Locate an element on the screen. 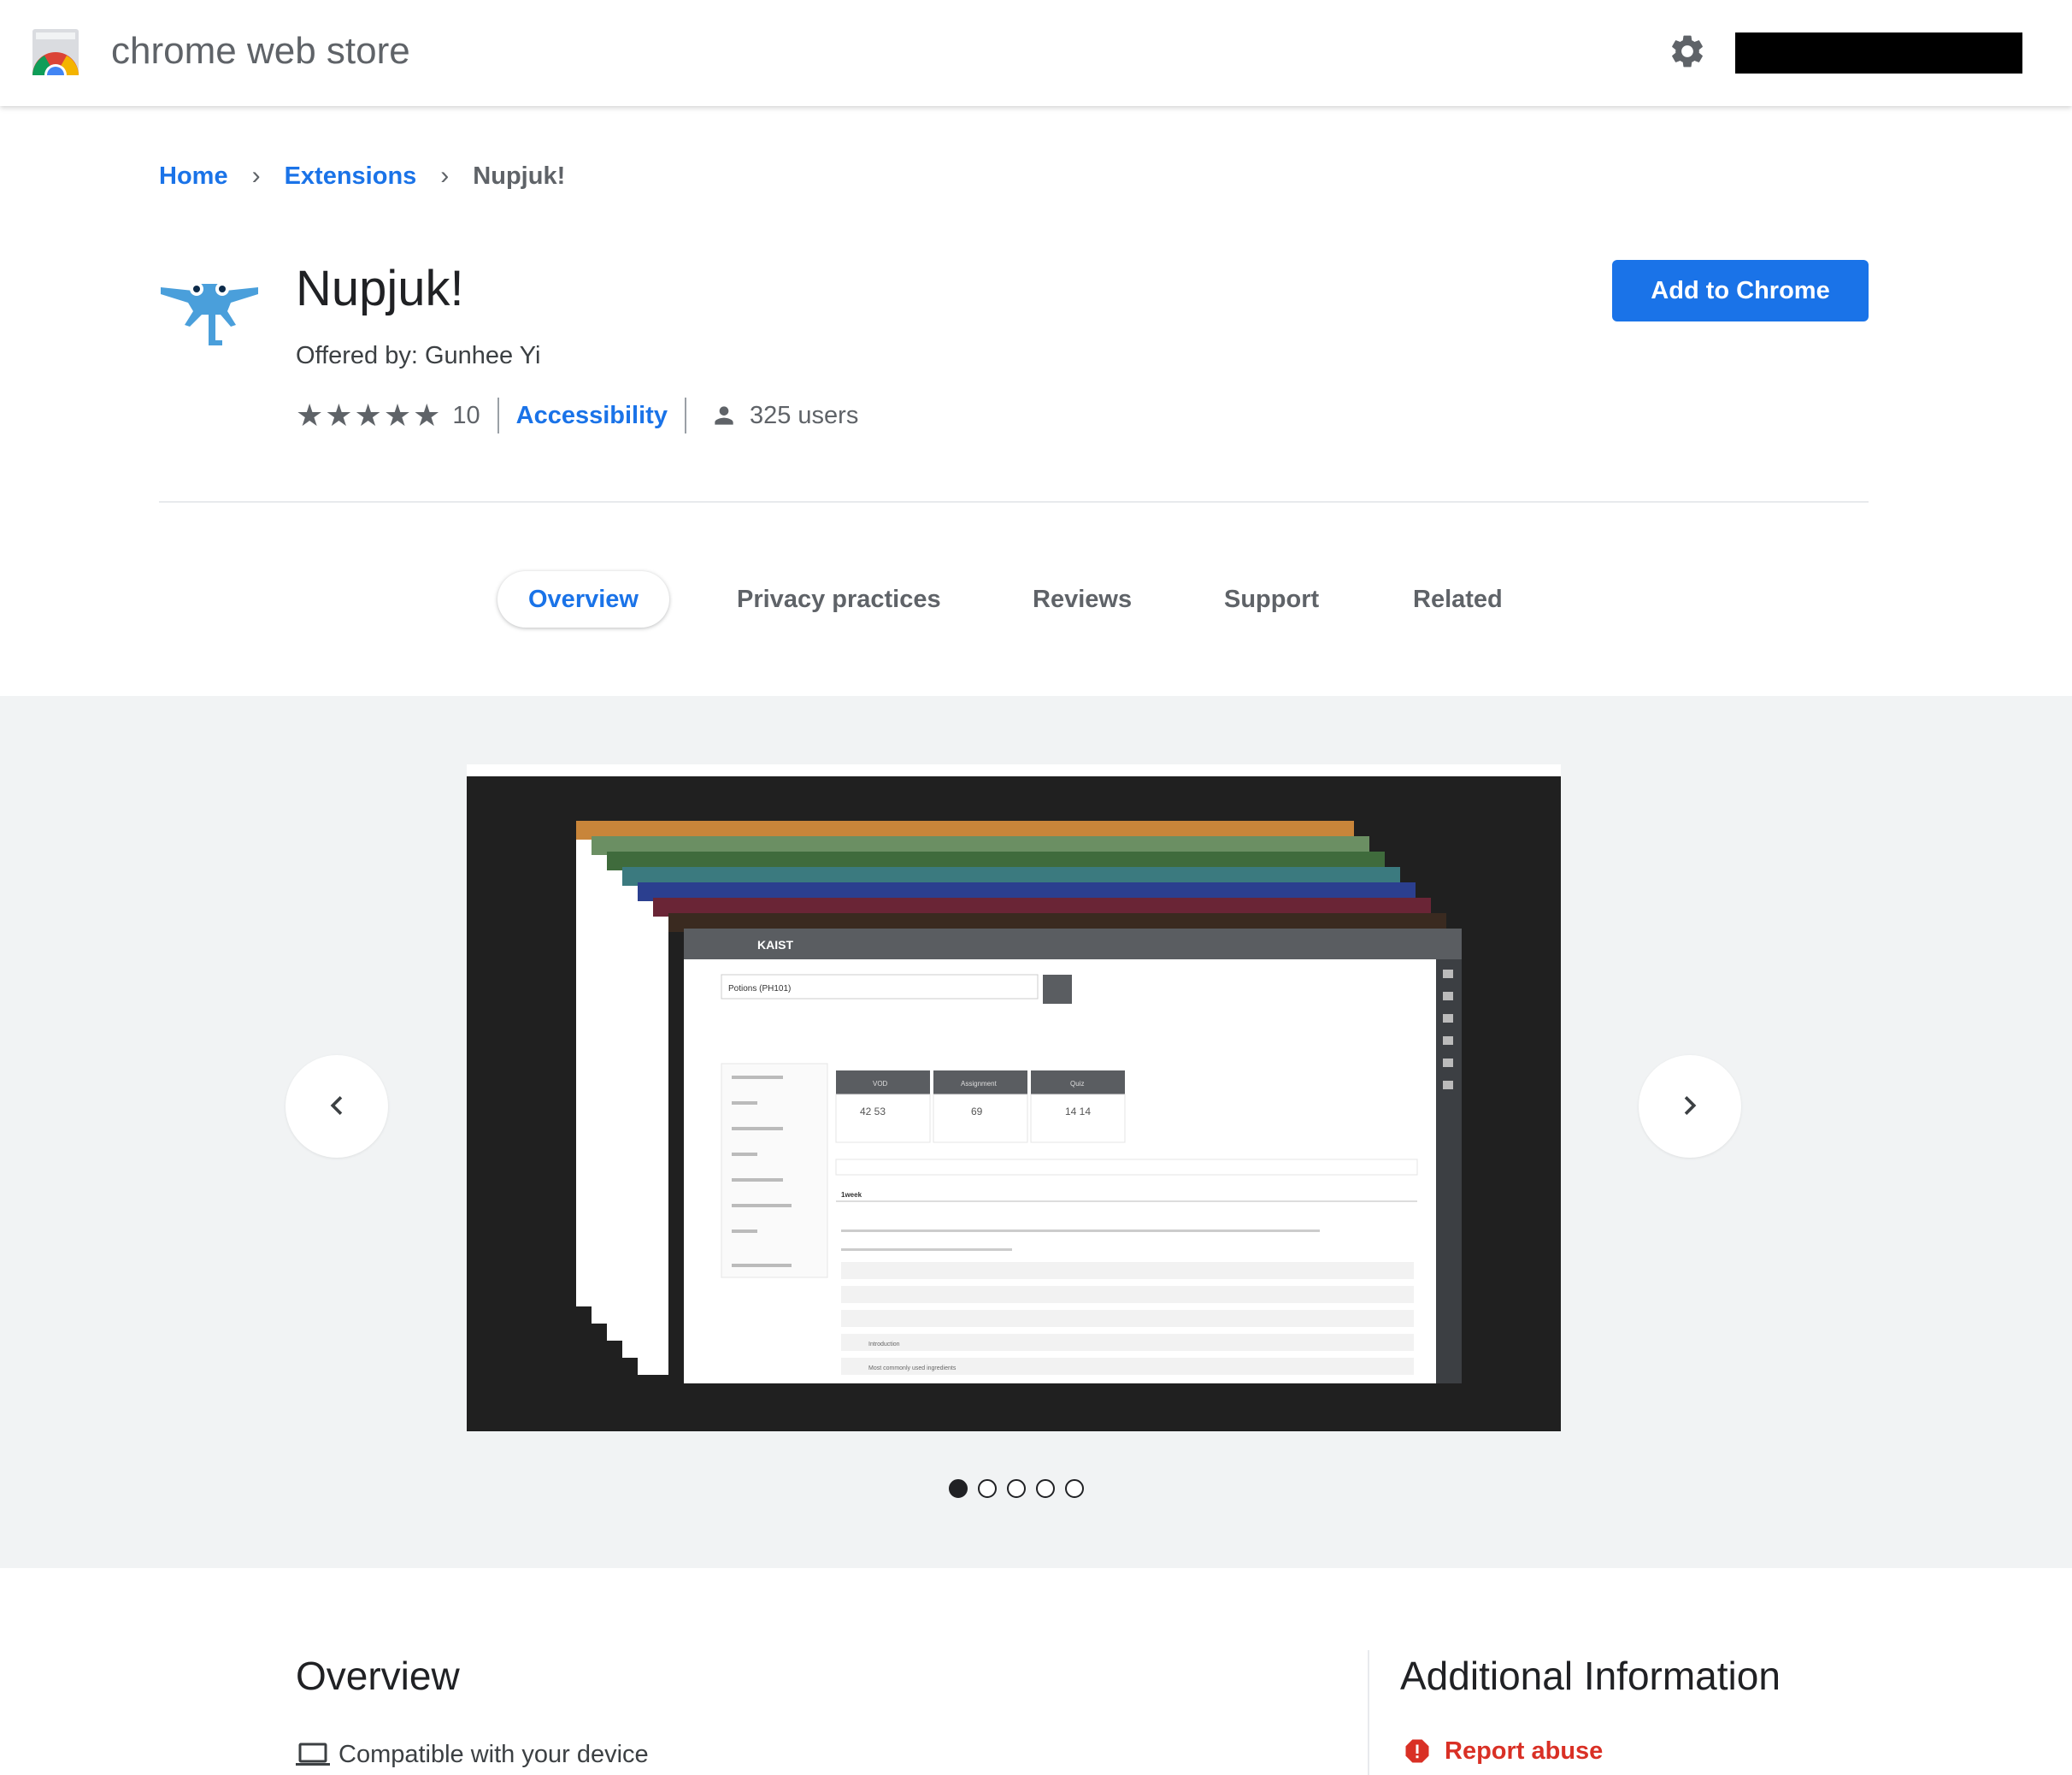 The height and width of the screenshot is (1775, 2072). store-title: chrome web store is located at coordinates (261, 51).